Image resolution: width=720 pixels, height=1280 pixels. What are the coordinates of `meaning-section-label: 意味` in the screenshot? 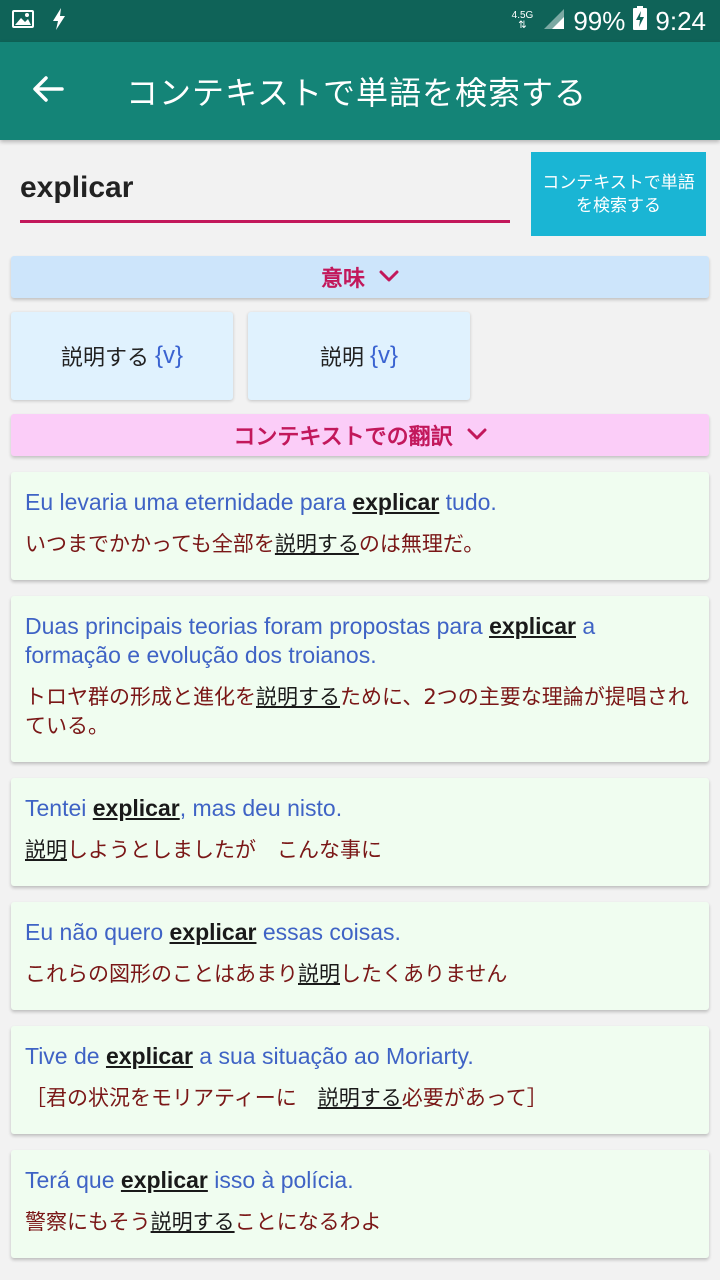 It's located at (342, 279).